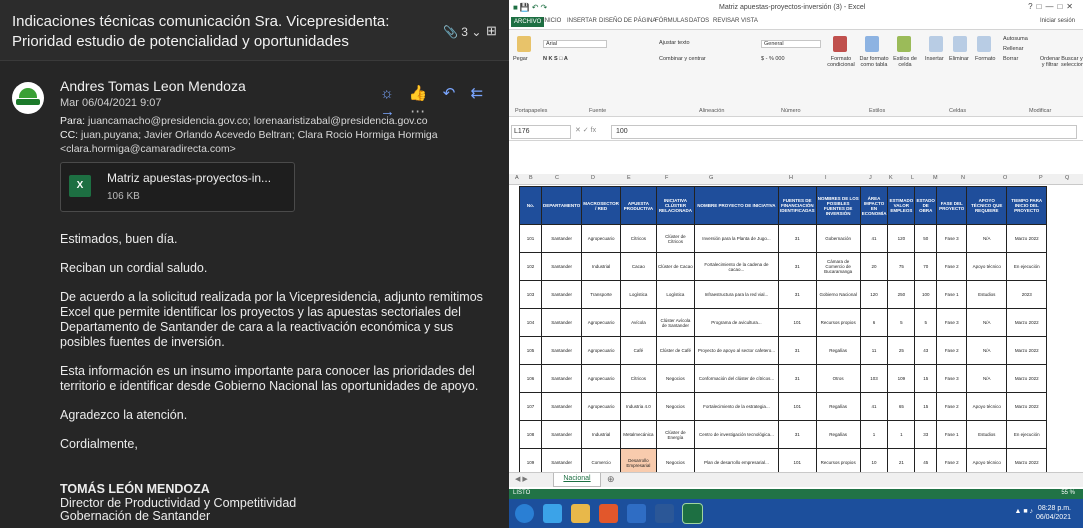  What do you see at coordinates (552, 513) in the screenshot?
I see `ie-icon` at bounding box center [552, 513].